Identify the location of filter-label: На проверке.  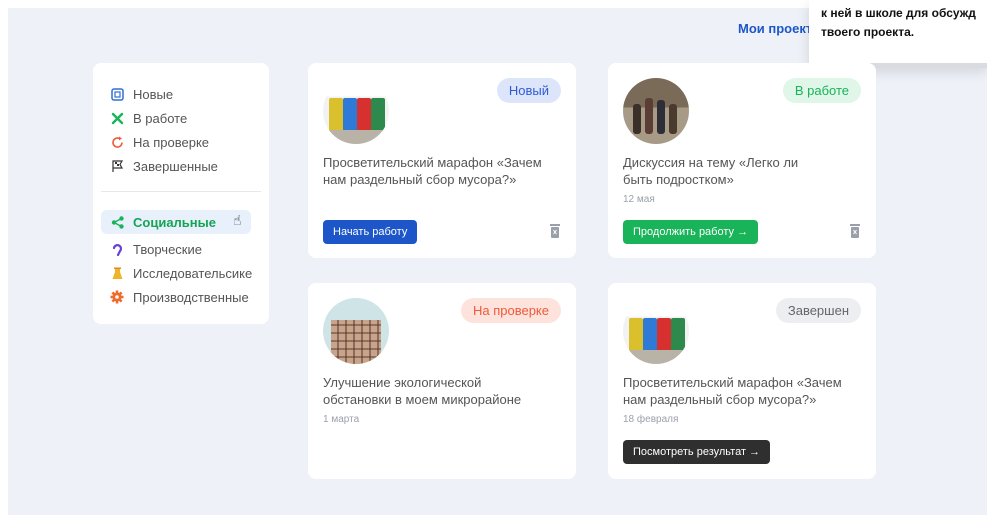
(171, 142).